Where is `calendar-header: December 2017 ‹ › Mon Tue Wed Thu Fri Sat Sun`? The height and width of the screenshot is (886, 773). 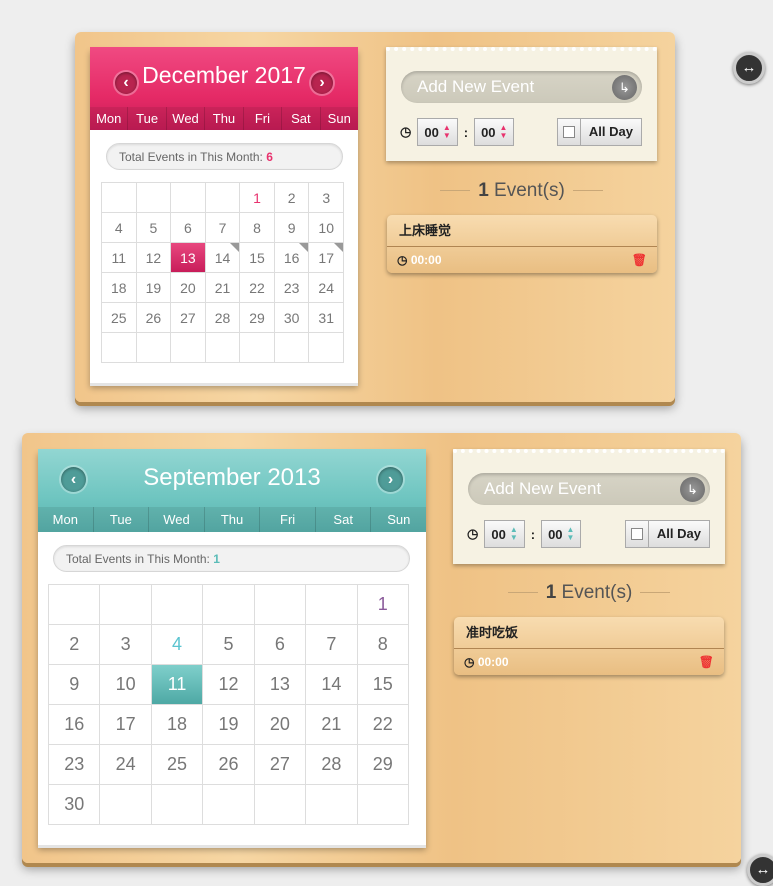 calendar-header: December 2017 ‹ › Mon Tue Wed Thu Fri Sat Sun is located at coordinates (224, 88).